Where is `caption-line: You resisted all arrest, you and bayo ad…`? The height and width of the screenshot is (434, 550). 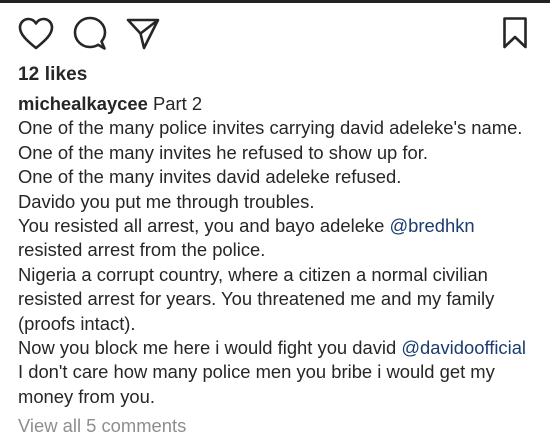 caption-line: You resisted all arrest, you and bayo ad… is located at coordinates (282, 226).